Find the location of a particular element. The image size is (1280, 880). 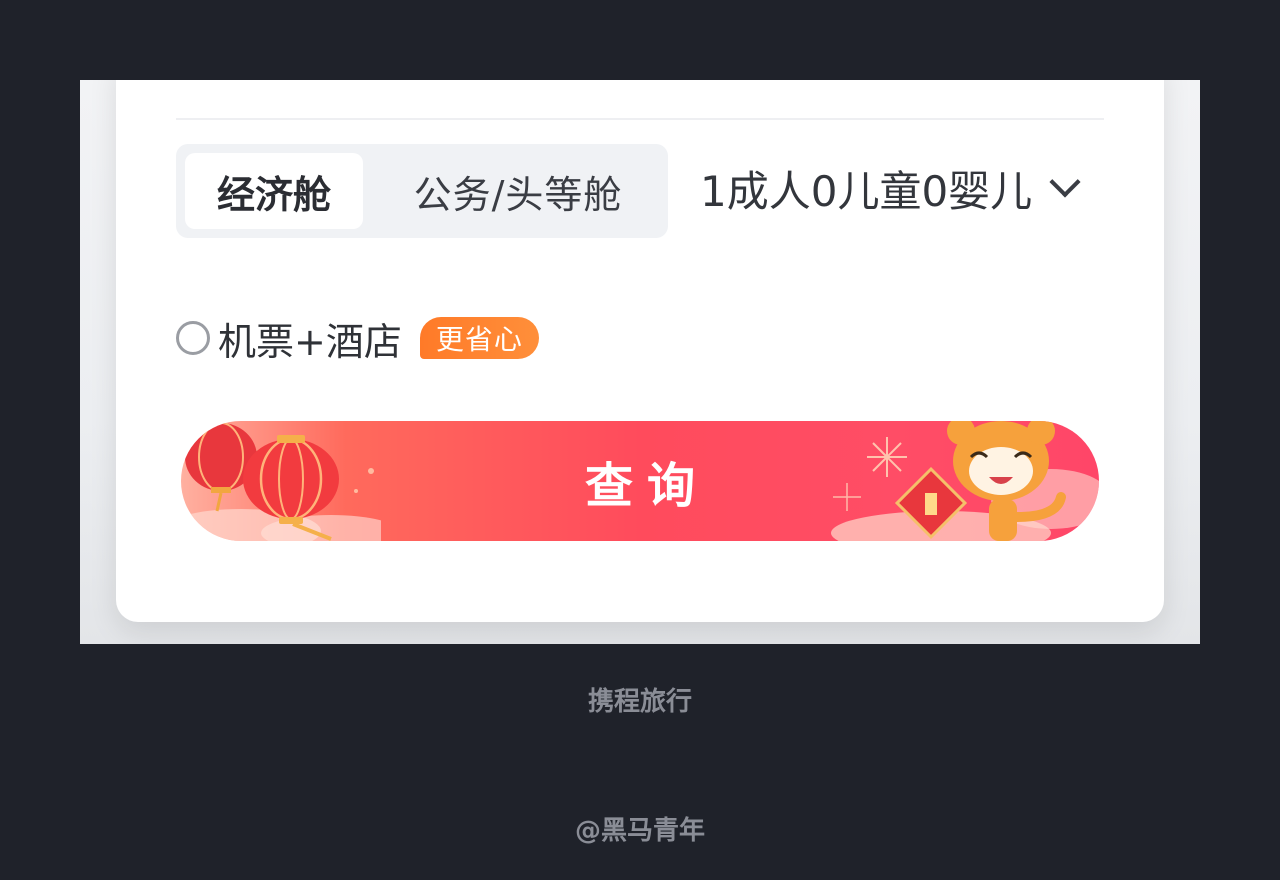

flight-hotel-bundle-option: 机票+酒店 更省心 is located at coordinates (357, 338).